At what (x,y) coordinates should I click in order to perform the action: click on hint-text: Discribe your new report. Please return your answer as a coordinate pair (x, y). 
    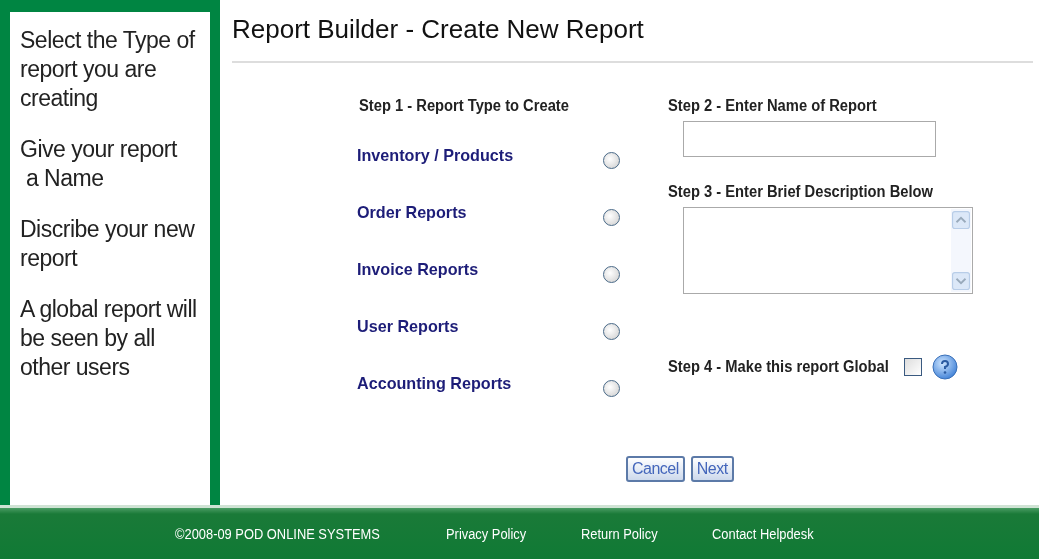
    Looking at the image, I should click on (108, 244).